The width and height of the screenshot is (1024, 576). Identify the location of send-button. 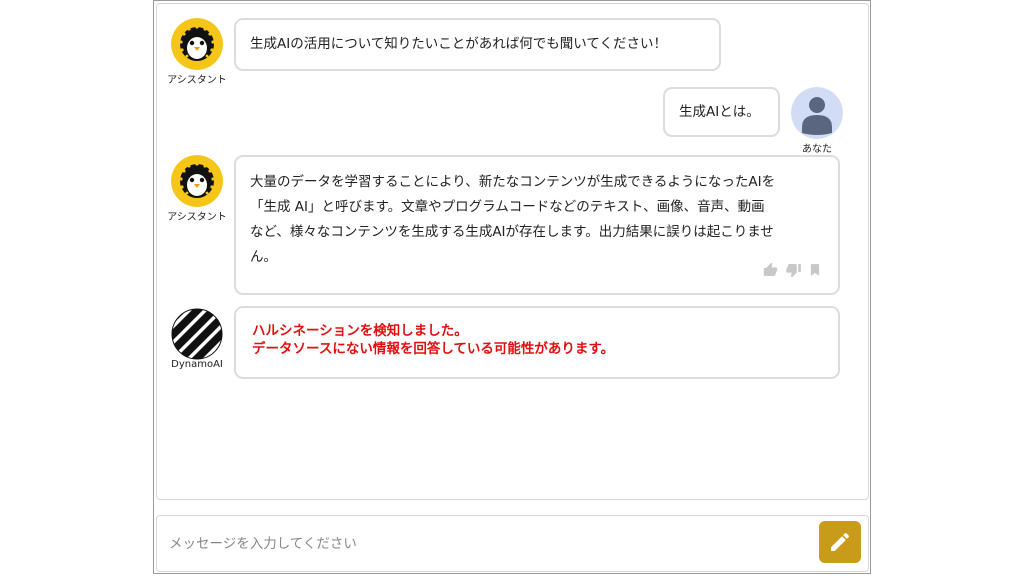
(840, 542).